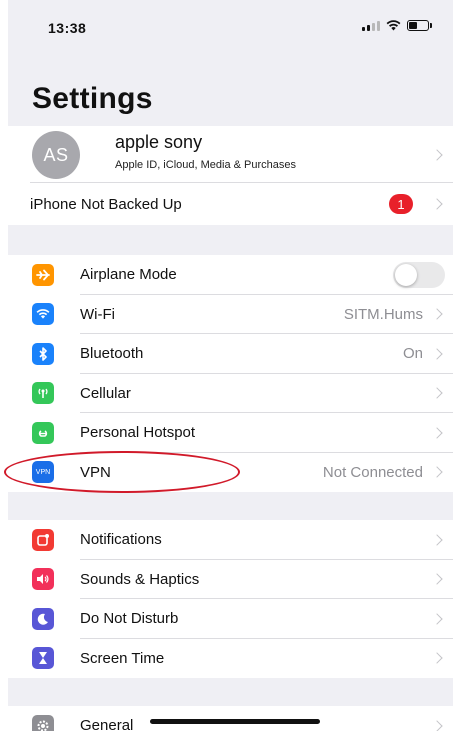 The height and width of the screenshot is (731, 461). I want to click on profile-subtitle: Apple ID, iCloud, Media & Purchases, so click(205, 165).